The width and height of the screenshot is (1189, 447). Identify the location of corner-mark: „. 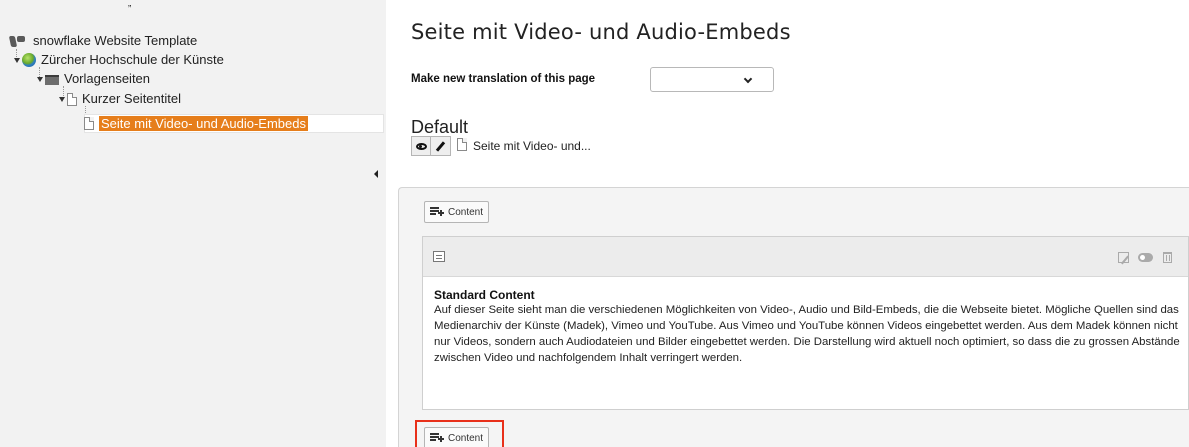
(130, 4).